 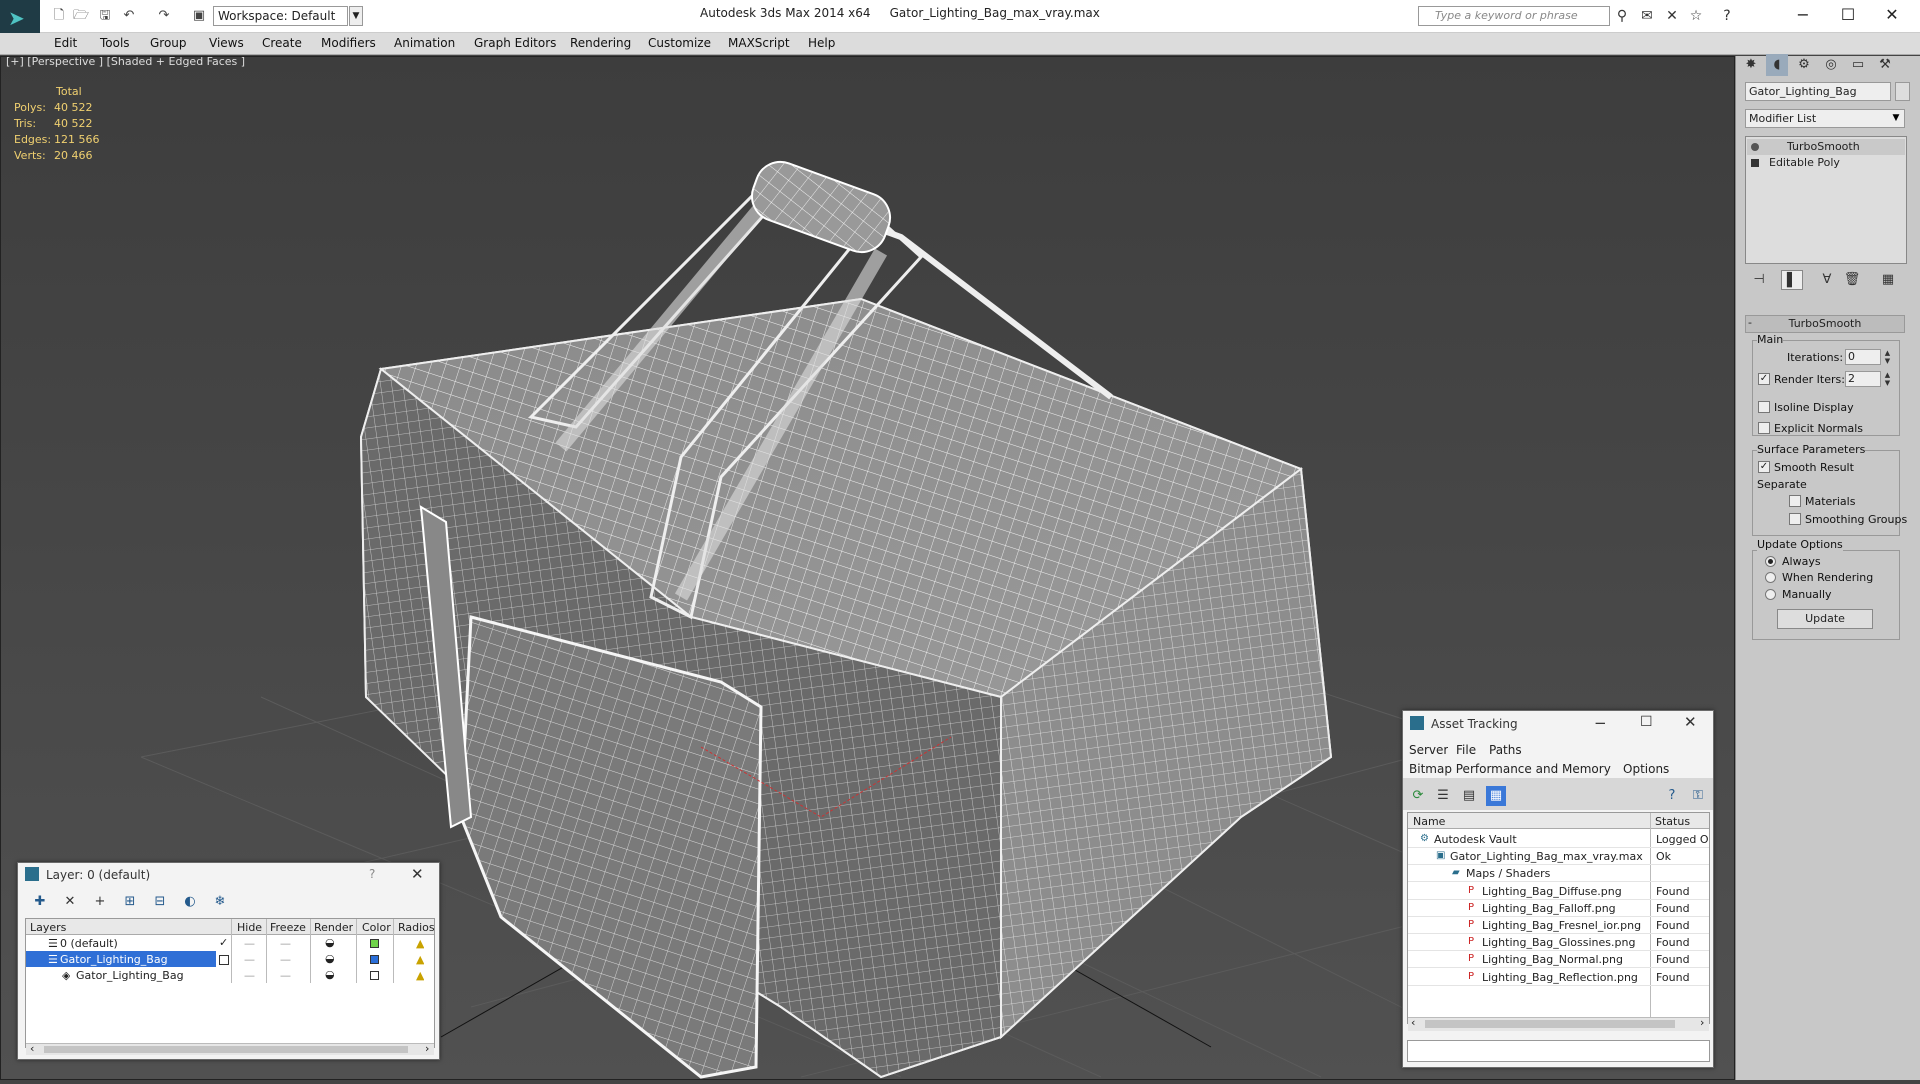 I want to click on menu-rendering: Rendering, so click(x=600, y=43).